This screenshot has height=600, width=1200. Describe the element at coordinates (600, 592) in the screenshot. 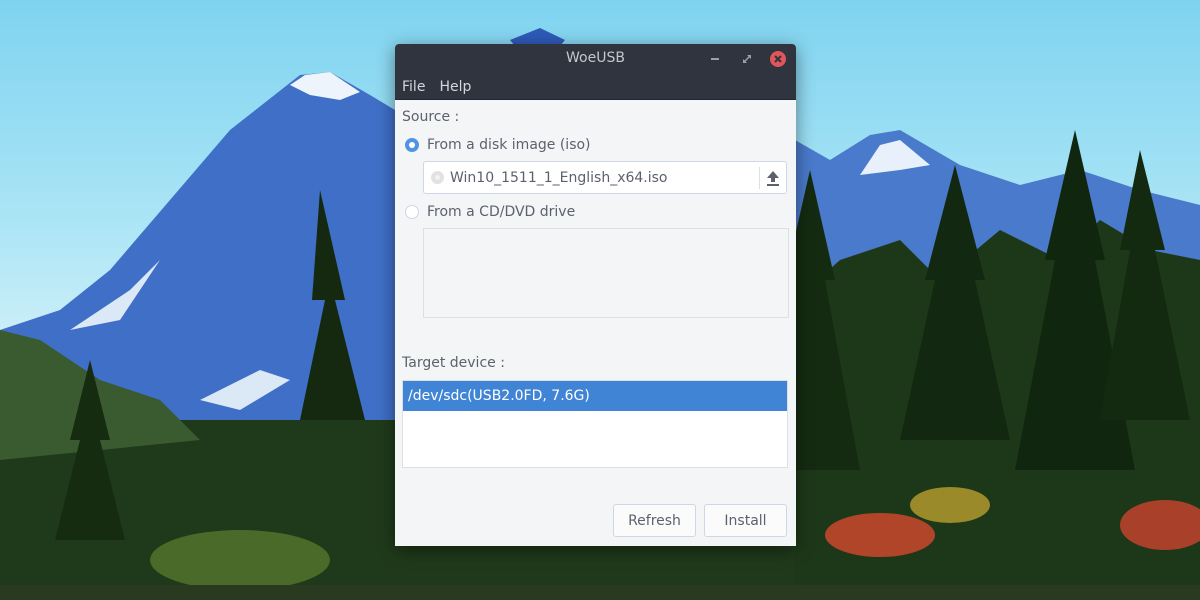

I see `lake-edge` at that location.